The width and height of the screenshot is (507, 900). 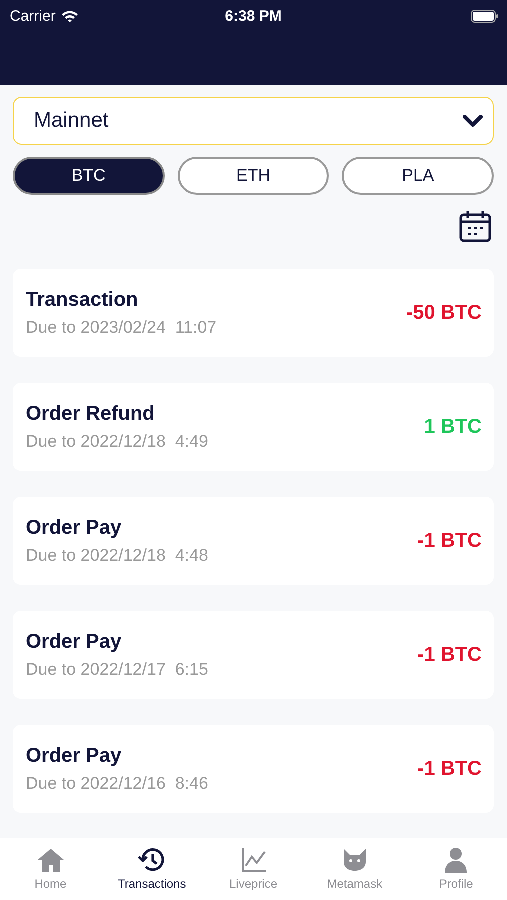 I want to click on line-chart-icon, so click(x=254, y=860).